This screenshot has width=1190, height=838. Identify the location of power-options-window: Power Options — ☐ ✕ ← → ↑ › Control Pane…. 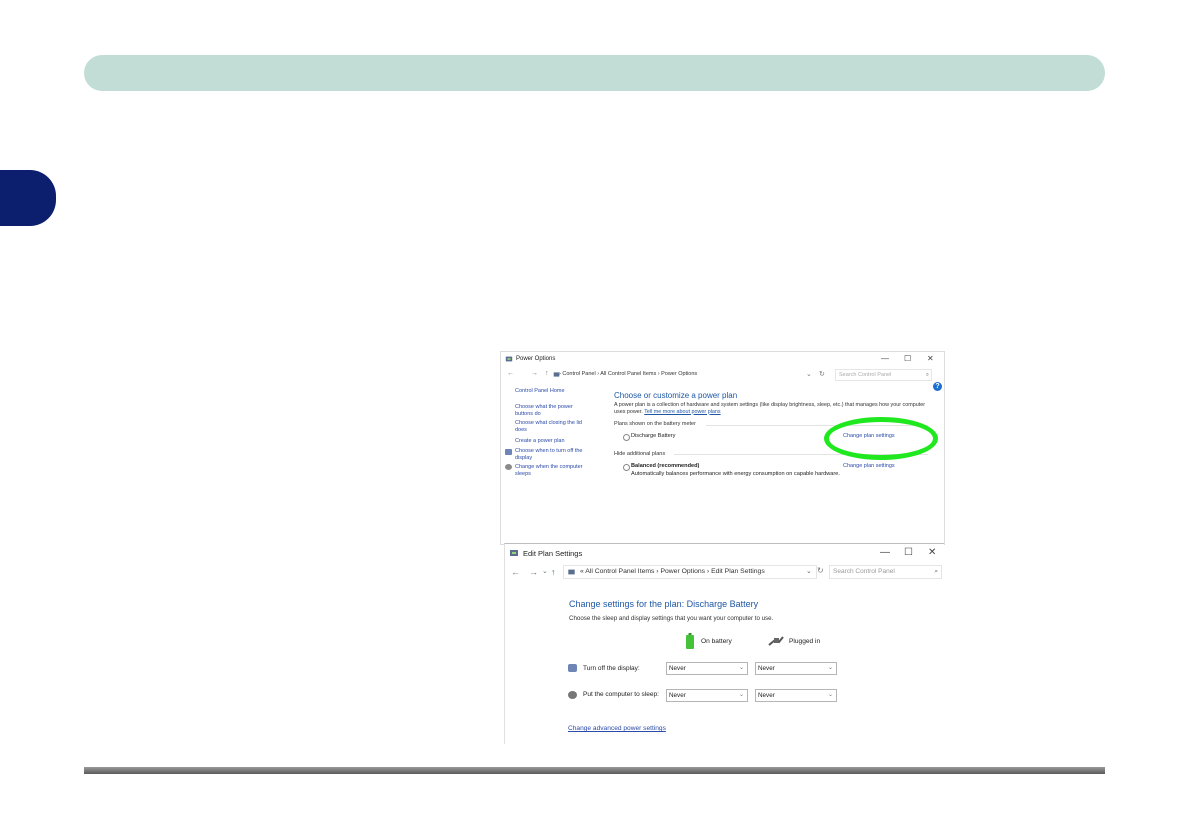
(722, 448).